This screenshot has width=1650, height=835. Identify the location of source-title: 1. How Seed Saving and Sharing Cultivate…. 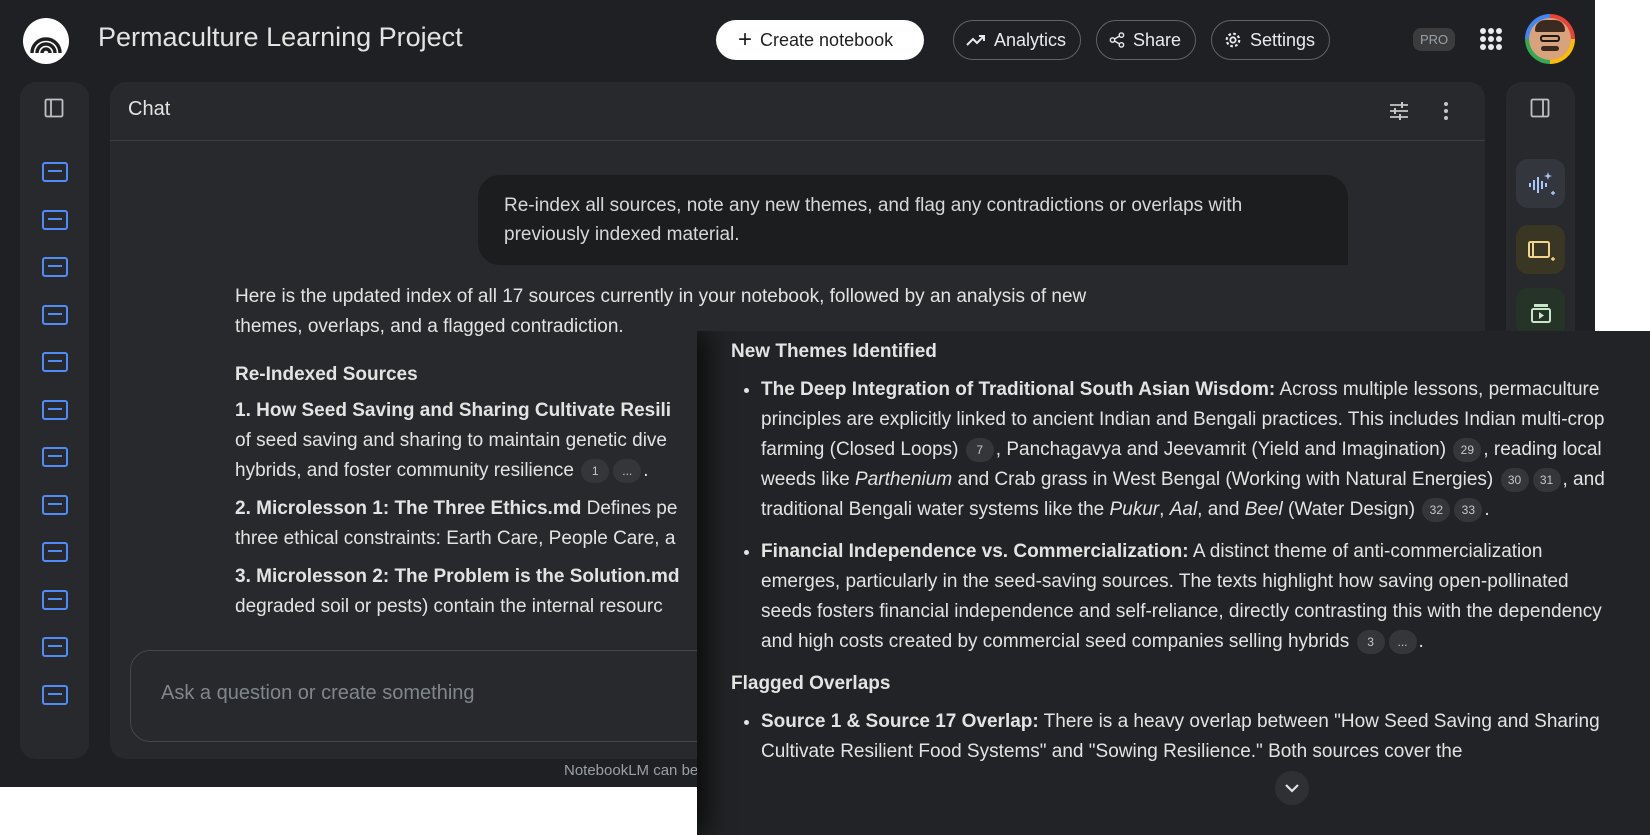
(453, 410).